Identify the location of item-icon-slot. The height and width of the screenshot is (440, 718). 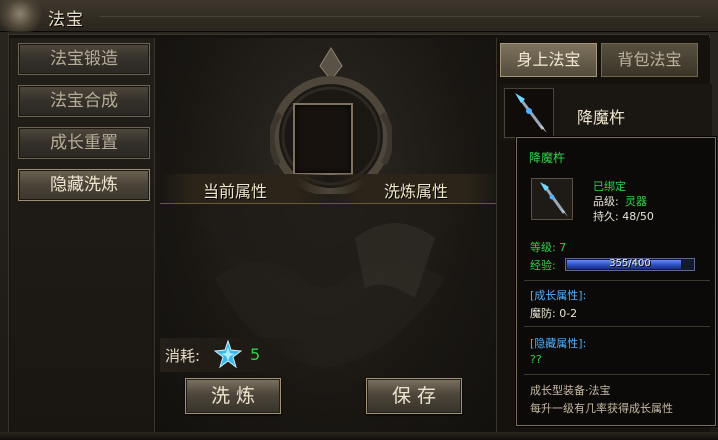
(529, 113).